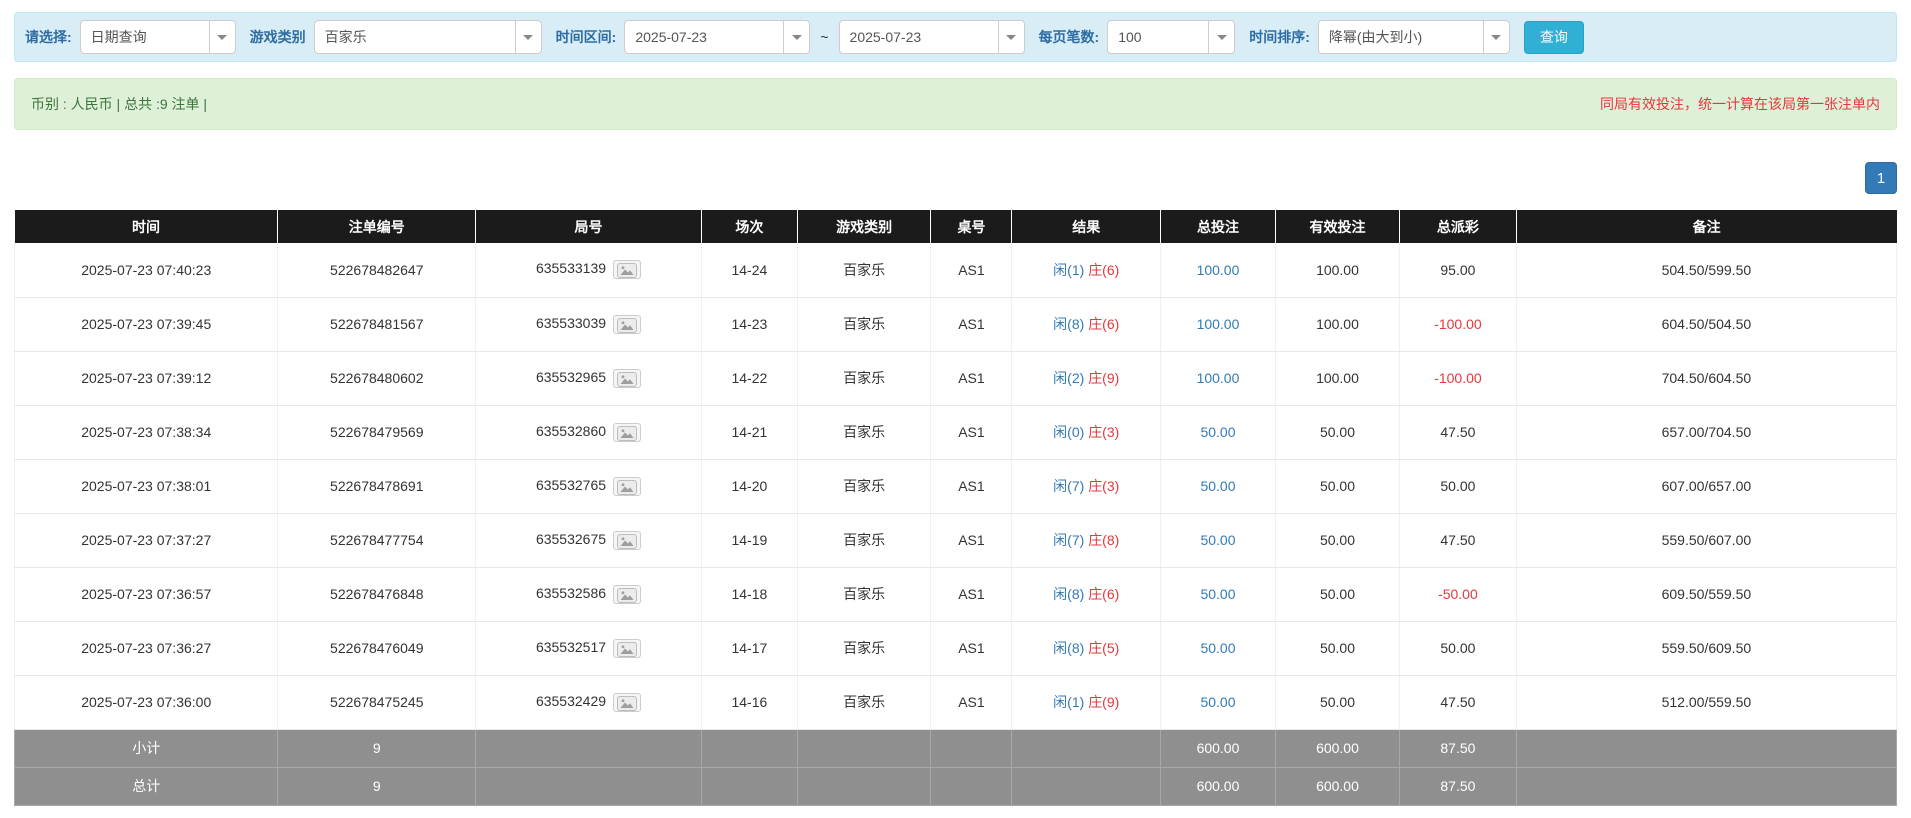  I want to click on round-id: 635533139, so click(571, 268).